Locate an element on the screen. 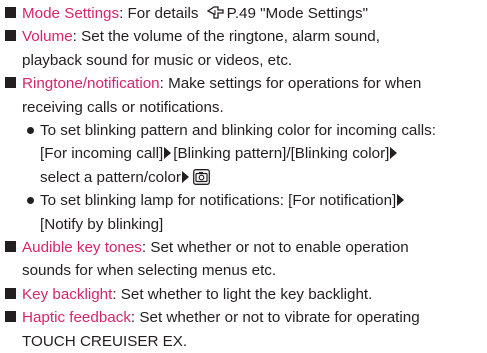  term-haptic-feedback: Haptic feedback is located at coordinates (76, 318).